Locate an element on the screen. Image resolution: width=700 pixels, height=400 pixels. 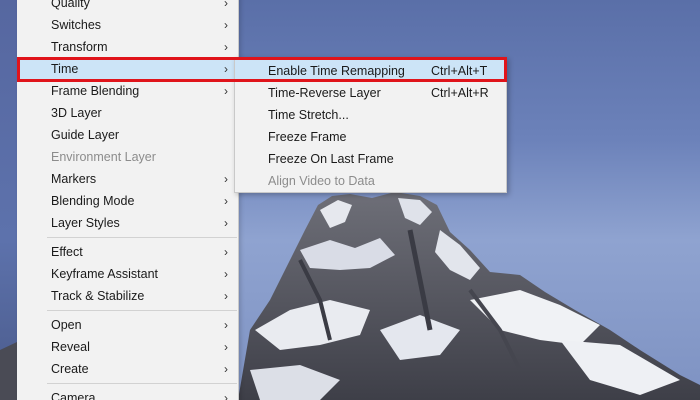
menu-item-label: Keyframe Assistant is located at coordinates (104, 274).